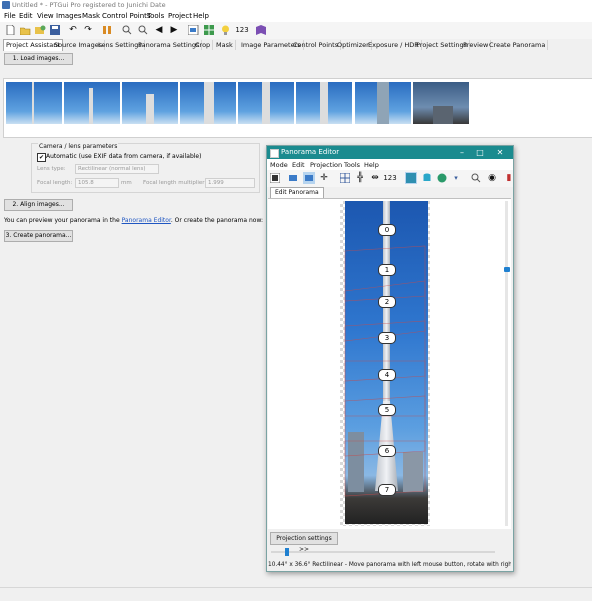 This screenshot has height=601, width=592. Describe the element at coordinates (126, 16) in the screenshot. I see `menu-control-points: Control Points` at that location.